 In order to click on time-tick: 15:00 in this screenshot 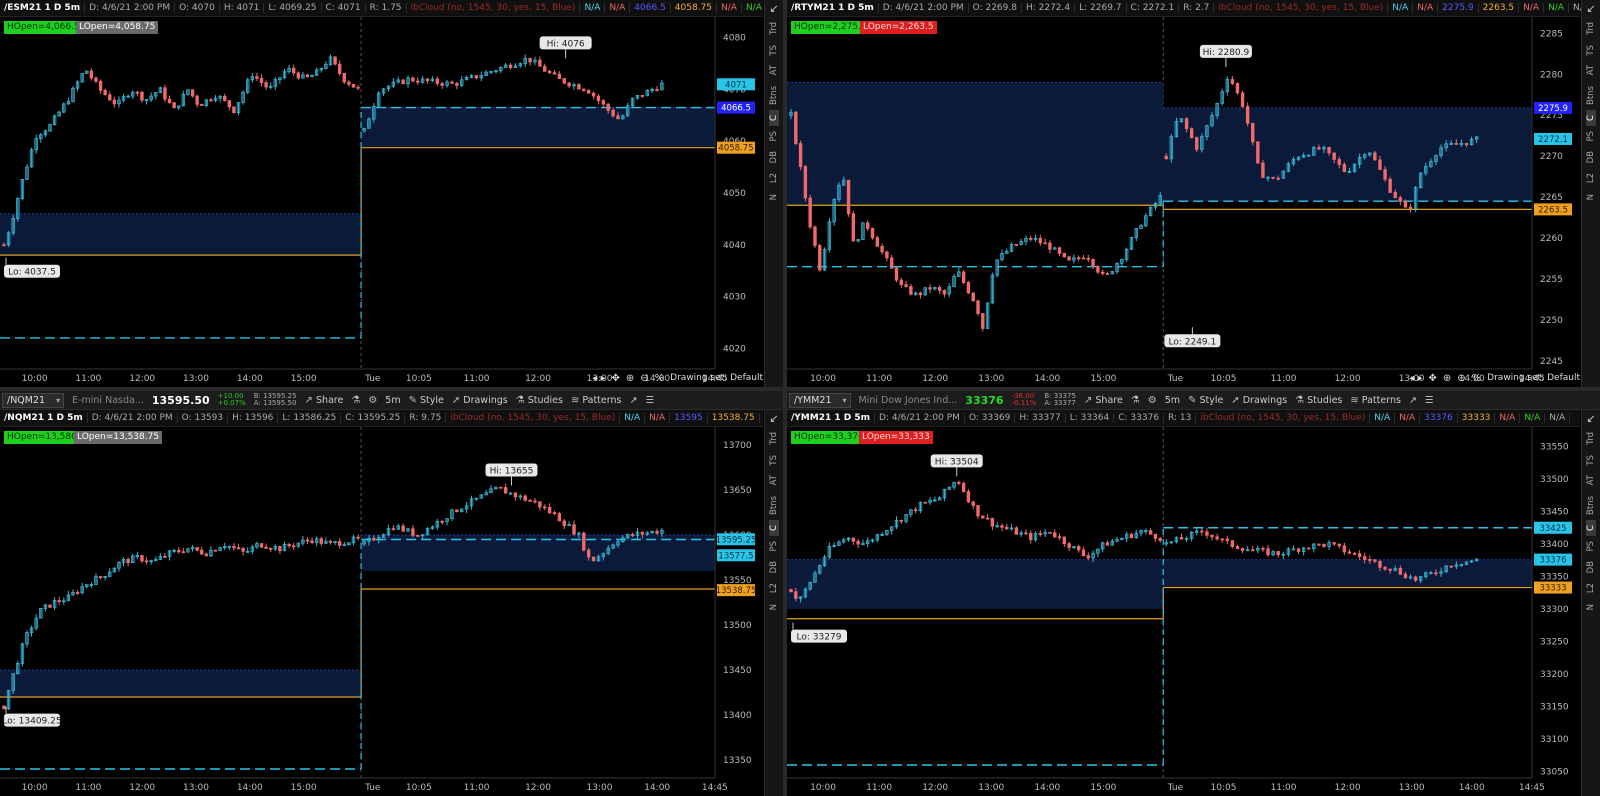, I will do `click(1103, 379)`.